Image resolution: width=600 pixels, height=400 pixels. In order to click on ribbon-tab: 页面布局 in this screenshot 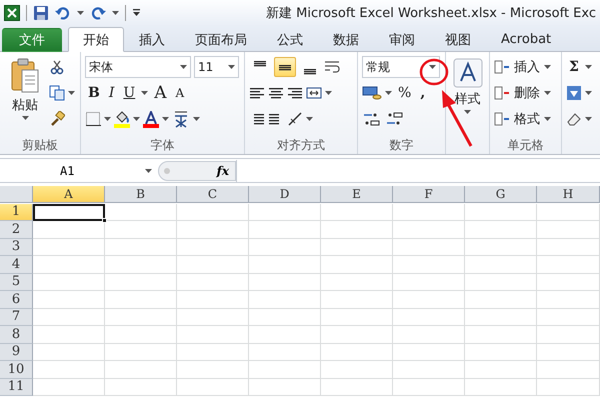, I will do `click(221, 39)`.